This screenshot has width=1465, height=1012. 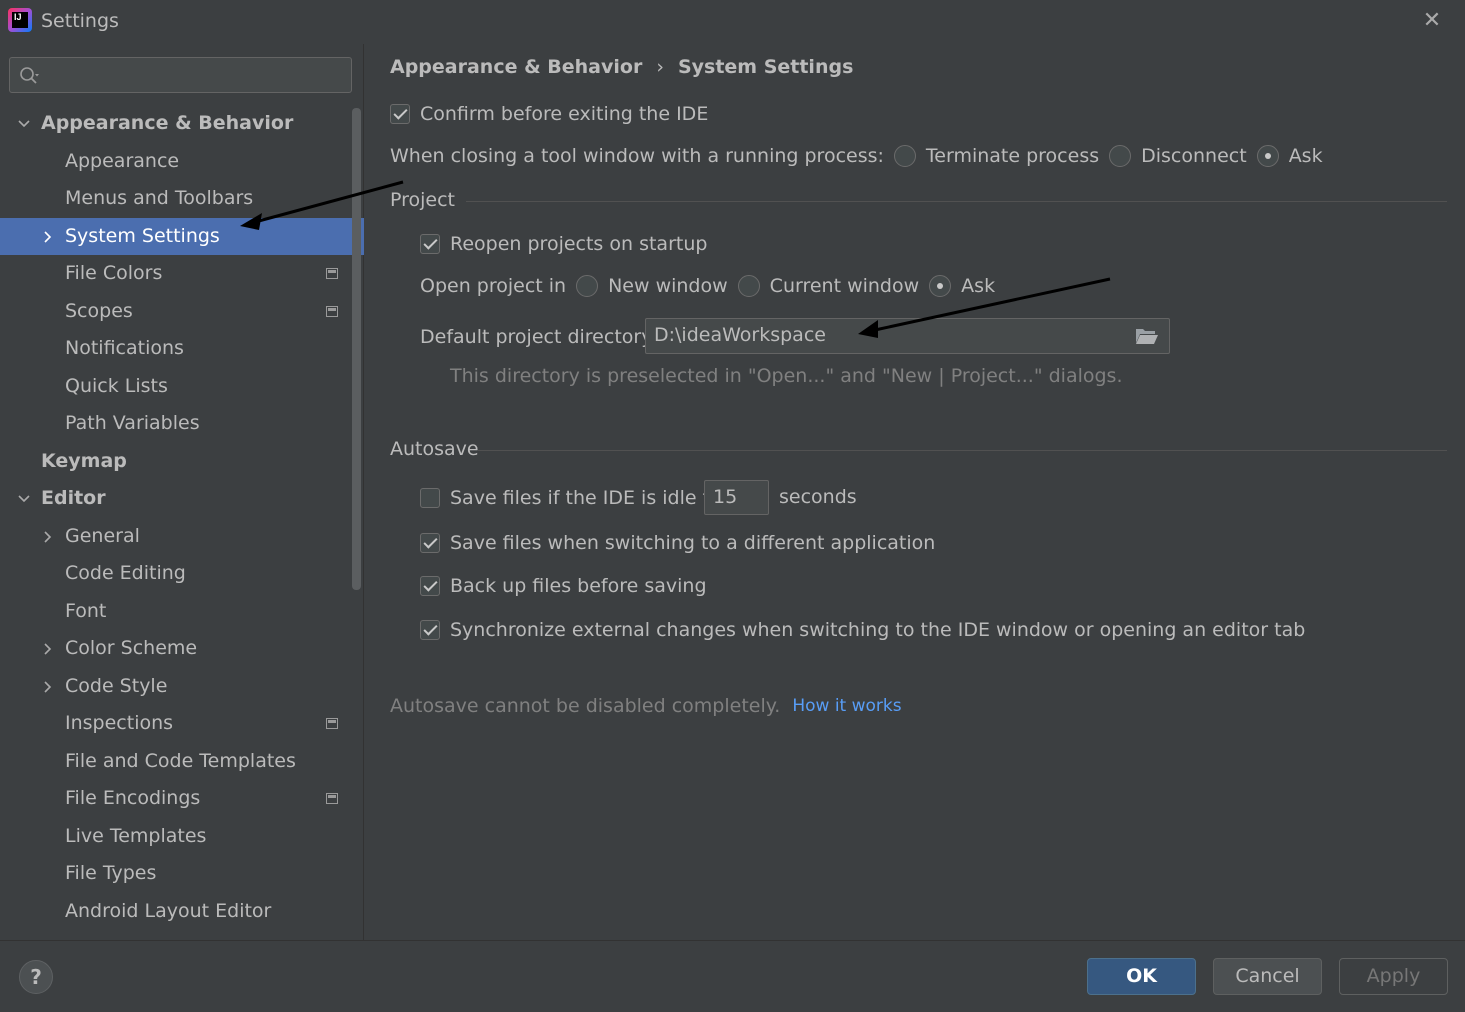 I want to click on backup-label: Back up files before saving, so click(x=578, y=586).